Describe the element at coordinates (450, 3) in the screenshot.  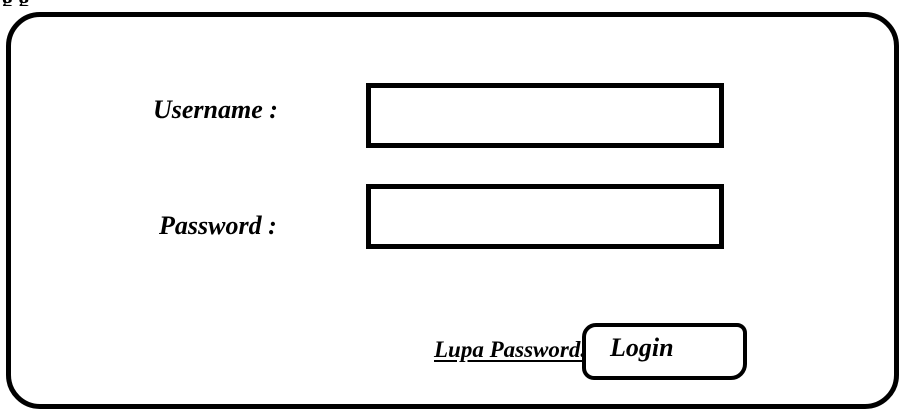
I see `caption-strip: g g` at that location.